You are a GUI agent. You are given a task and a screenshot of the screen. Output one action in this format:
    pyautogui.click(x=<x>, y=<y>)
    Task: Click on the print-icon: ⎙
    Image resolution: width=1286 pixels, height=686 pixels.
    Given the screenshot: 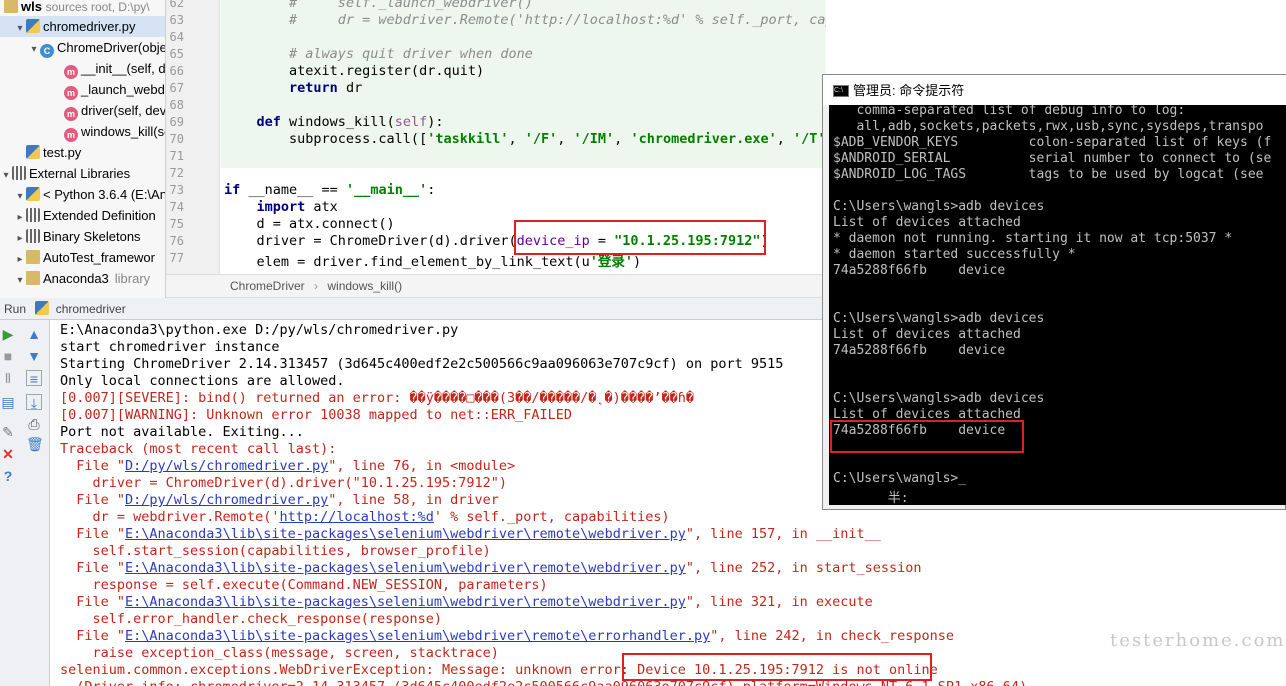 What is the action you would take?
    pyautogui.click(x=34, y=424)
    